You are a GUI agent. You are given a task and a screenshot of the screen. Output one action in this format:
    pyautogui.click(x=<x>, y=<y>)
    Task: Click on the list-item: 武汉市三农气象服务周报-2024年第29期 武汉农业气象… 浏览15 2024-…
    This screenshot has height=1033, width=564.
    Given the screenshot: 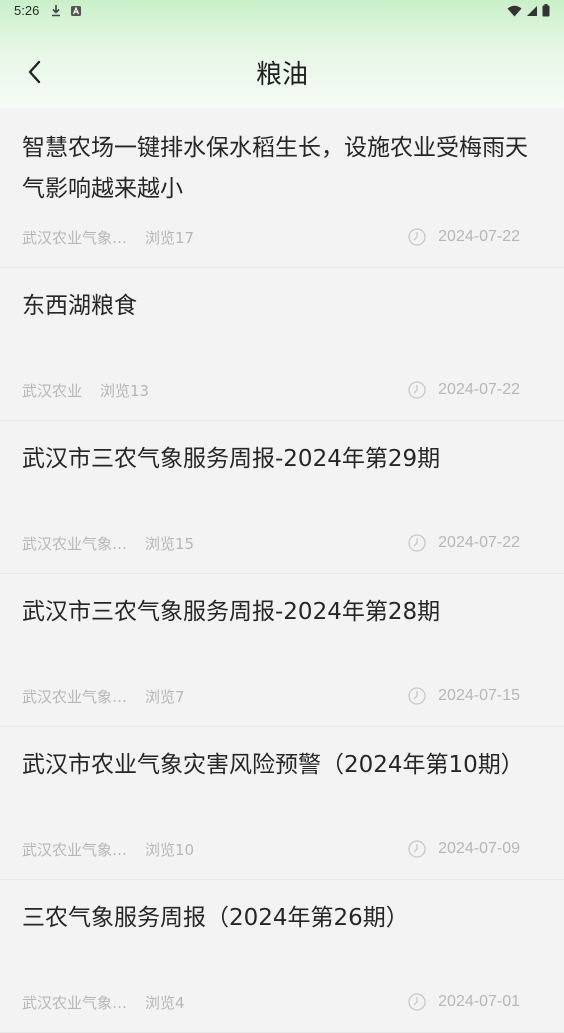 What is the action you would take?
    pyautogui.click(x=282, y=497)
    